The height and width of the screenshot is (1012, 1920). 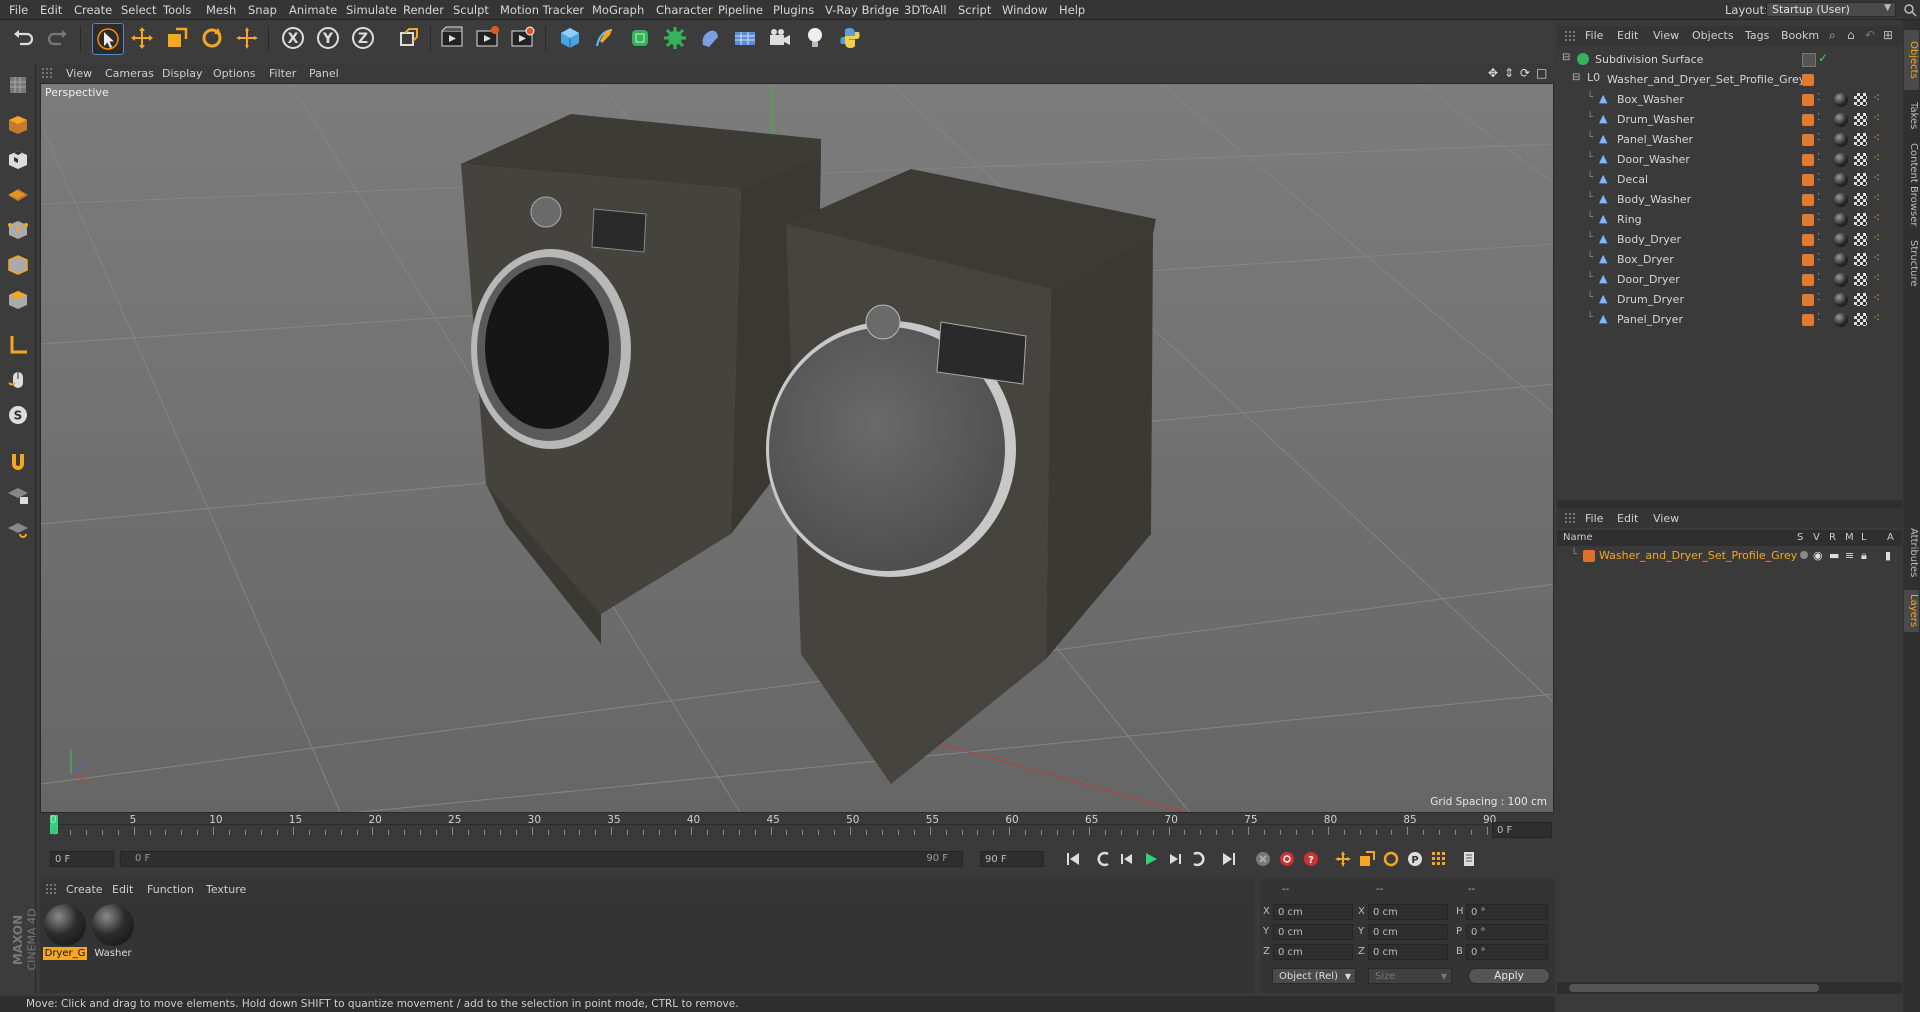 What do you see at coordinates (234, 73) in the screenshot?
I see `viewport-menu-options: Options` at bounding box center [234, 73].